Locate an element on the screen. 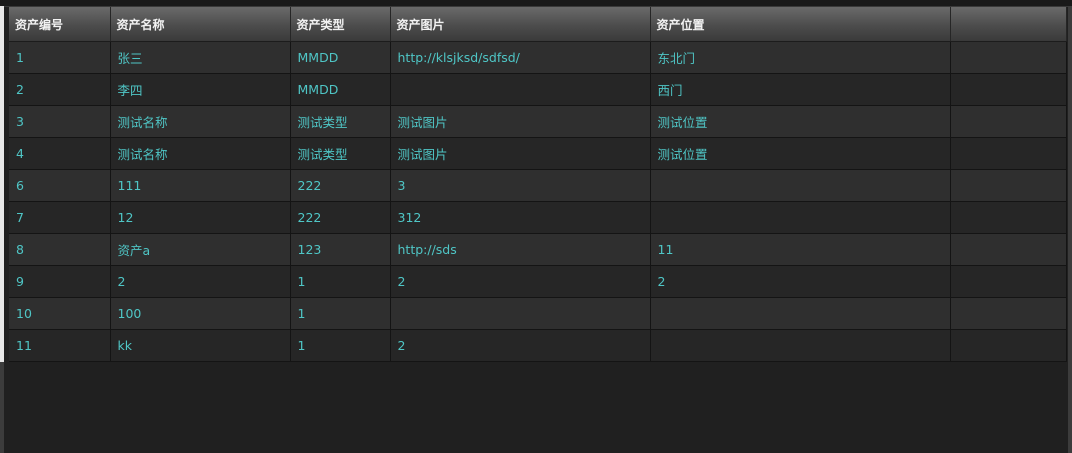  cell-asset-type: 123 is located at coordinates (340, 249).